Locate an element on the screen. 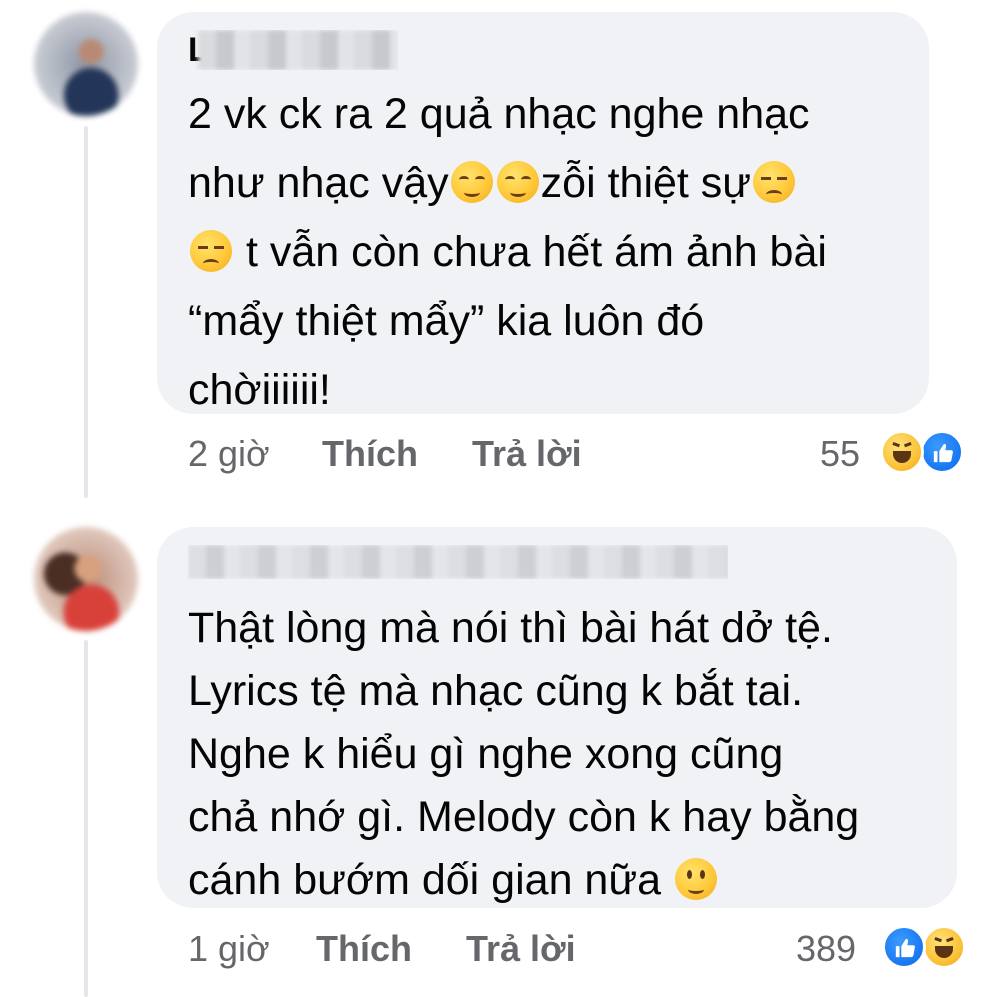  comment-author-name: L is located at coordinates (293, 50).